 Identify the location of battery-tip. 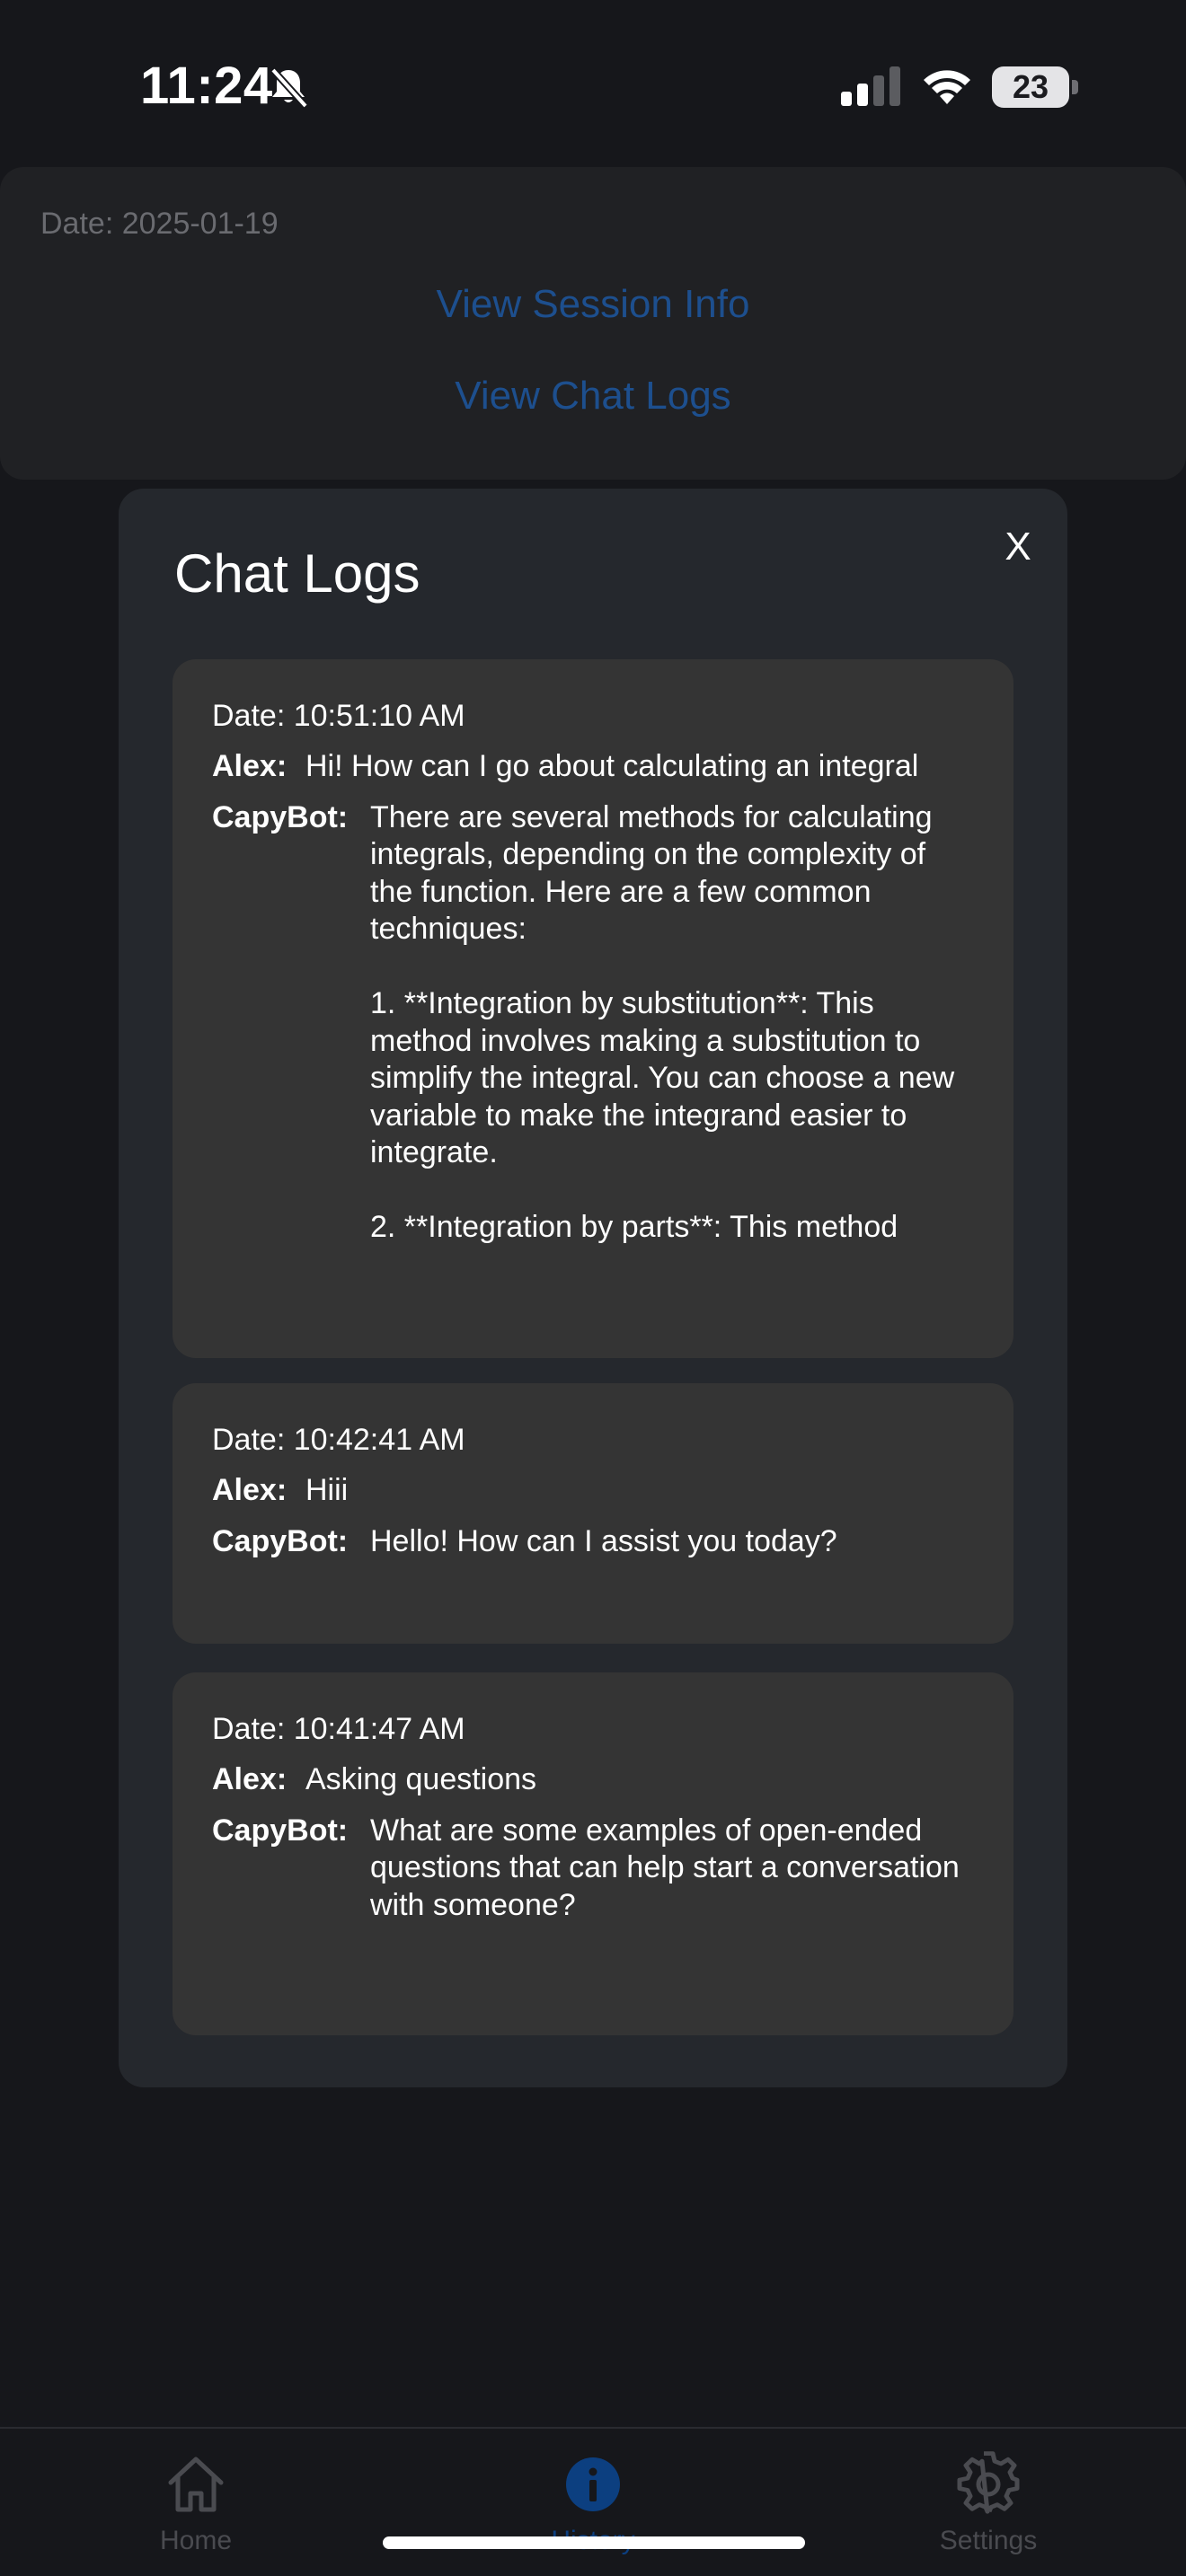
(1075, 87).